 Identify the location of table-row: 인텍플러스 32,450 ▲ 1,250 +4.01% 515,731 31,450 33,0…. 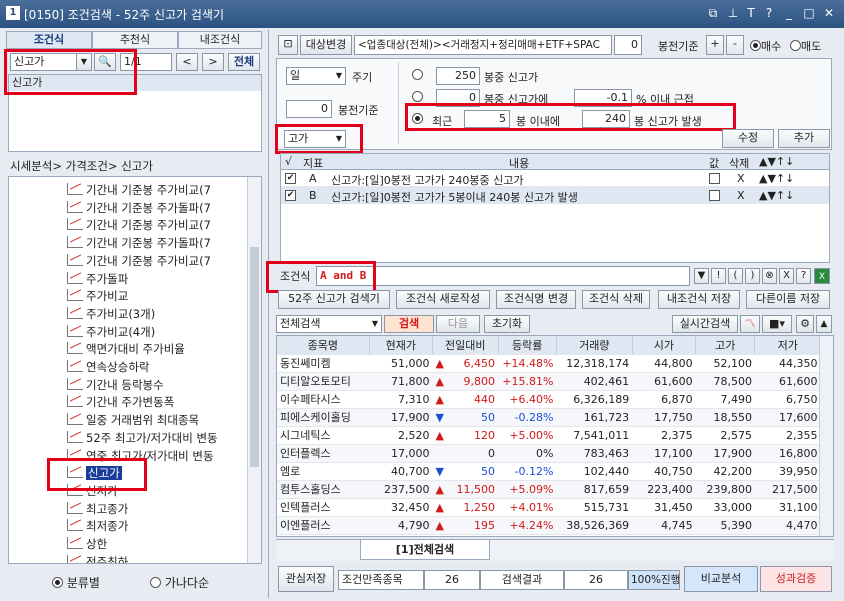
(549, 507).